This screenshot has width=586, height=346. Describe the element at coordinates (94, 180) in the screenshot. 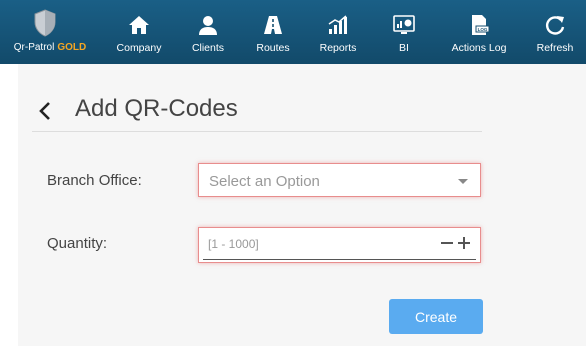

I see `branch-office-label: Branch Office:` at that location.